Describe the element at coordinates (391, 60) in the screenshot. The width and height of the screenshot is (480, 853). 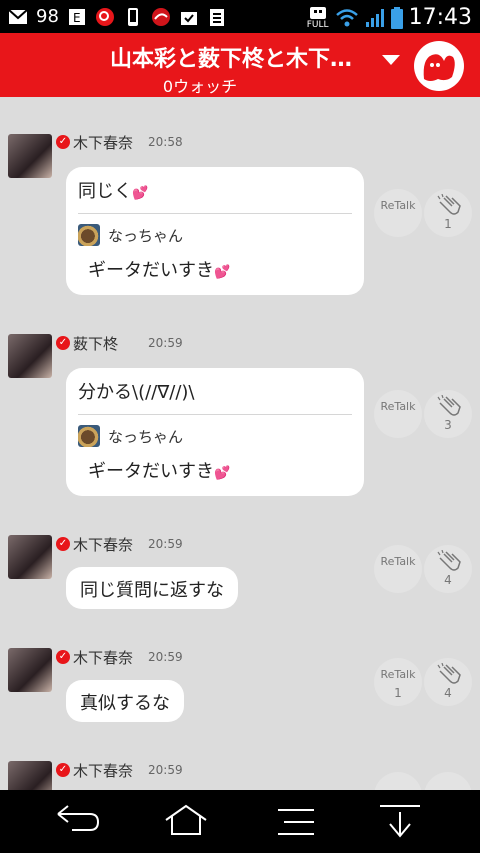
I see `chevron-down-icon` at that location.